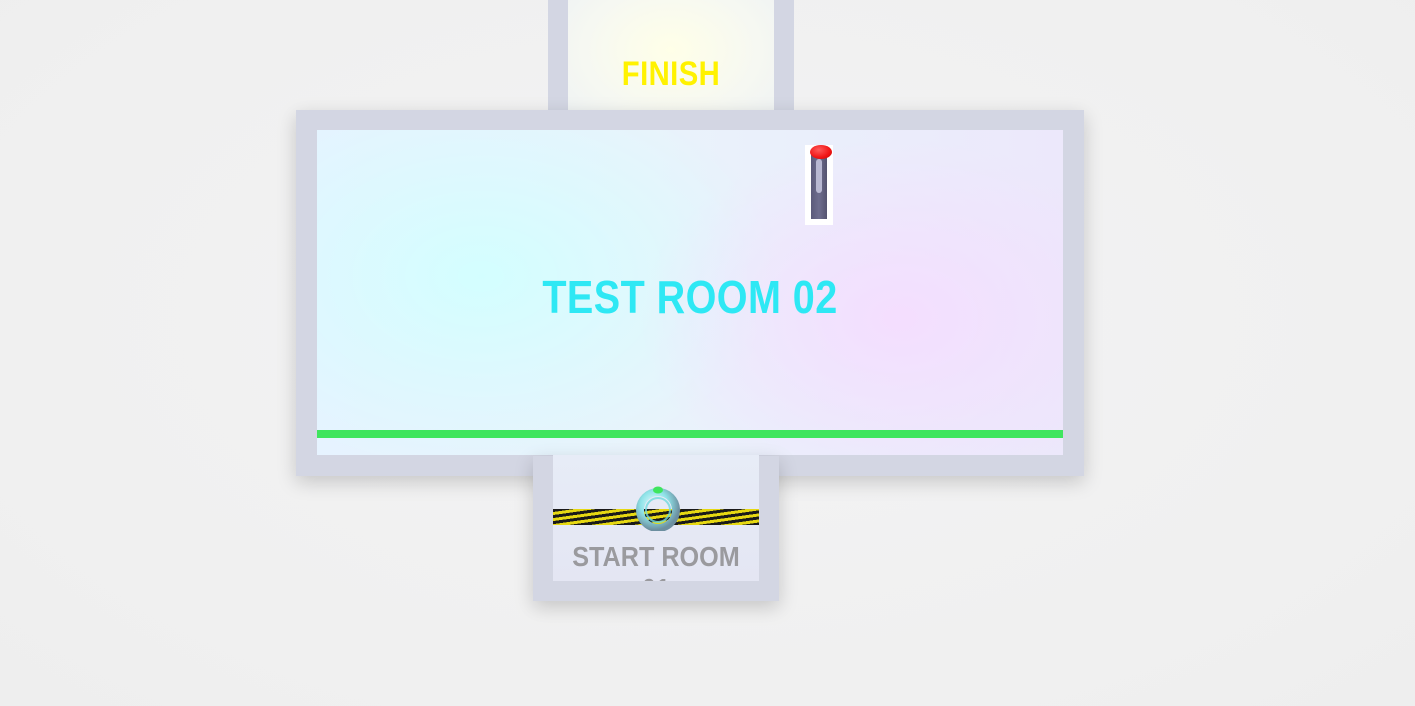 Image resolution: width=1415 pixels, height=706 pixels. I want to click on player-ring-svg, so click(658, 509).